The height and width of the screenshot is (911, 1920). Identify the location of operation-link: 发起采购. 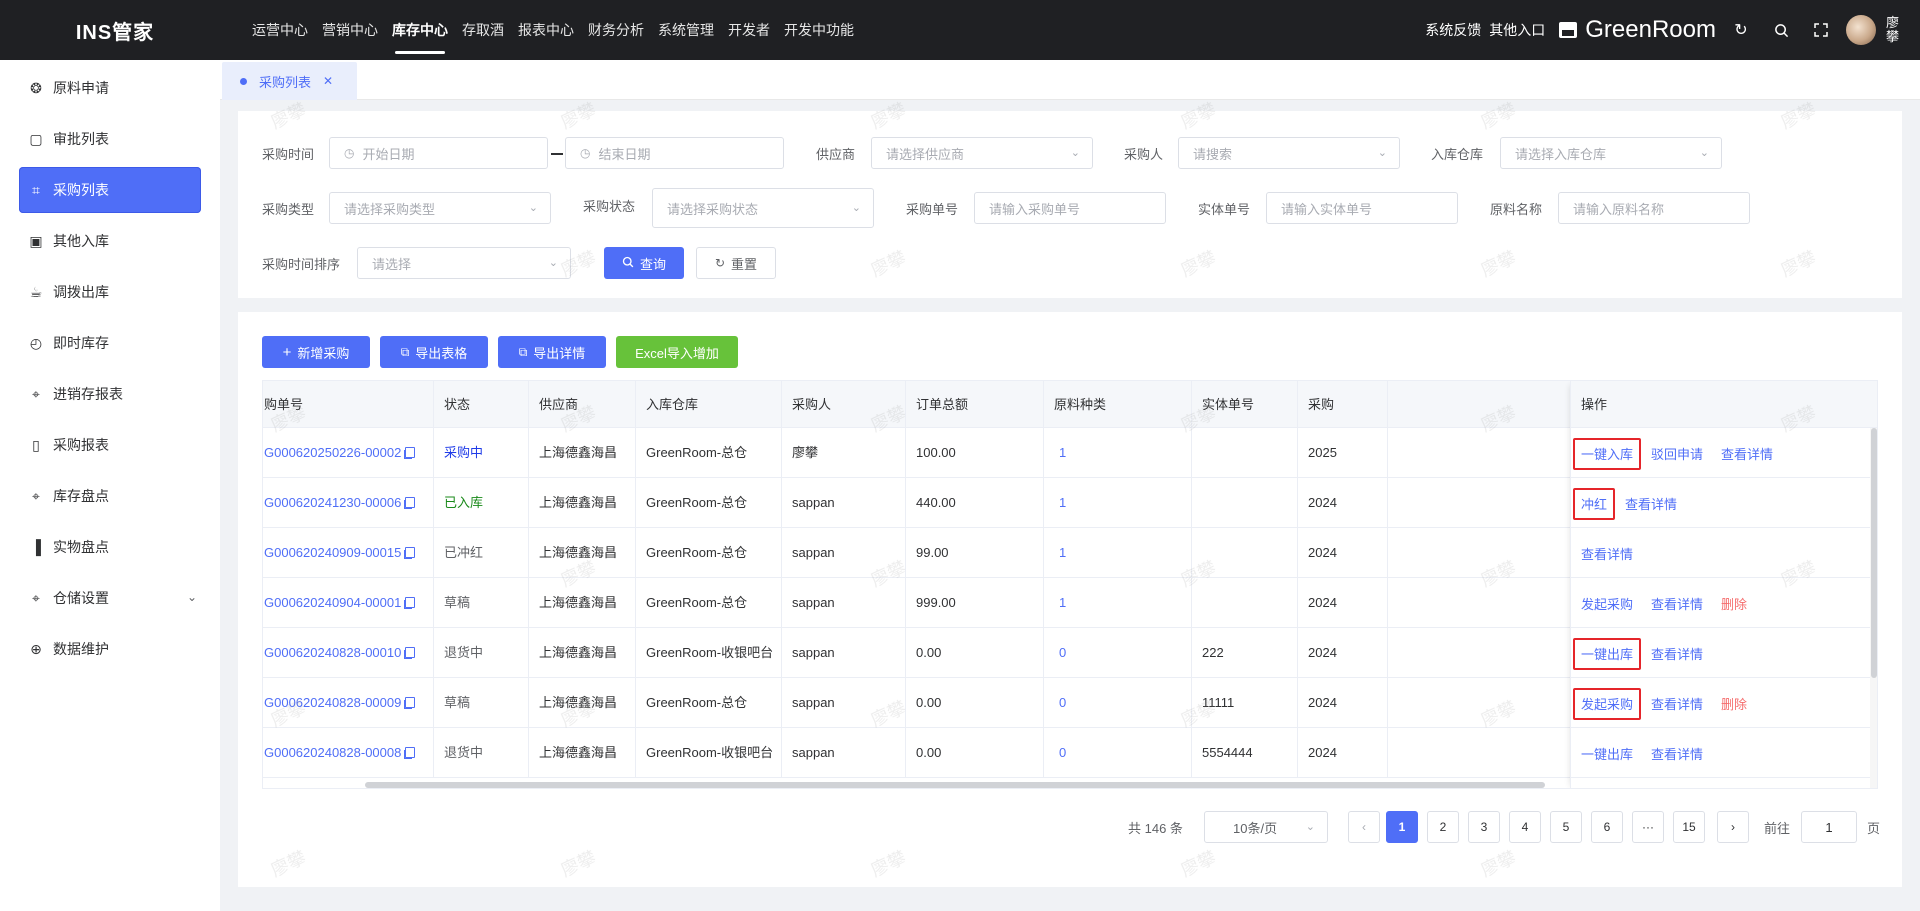
(1607, 603).